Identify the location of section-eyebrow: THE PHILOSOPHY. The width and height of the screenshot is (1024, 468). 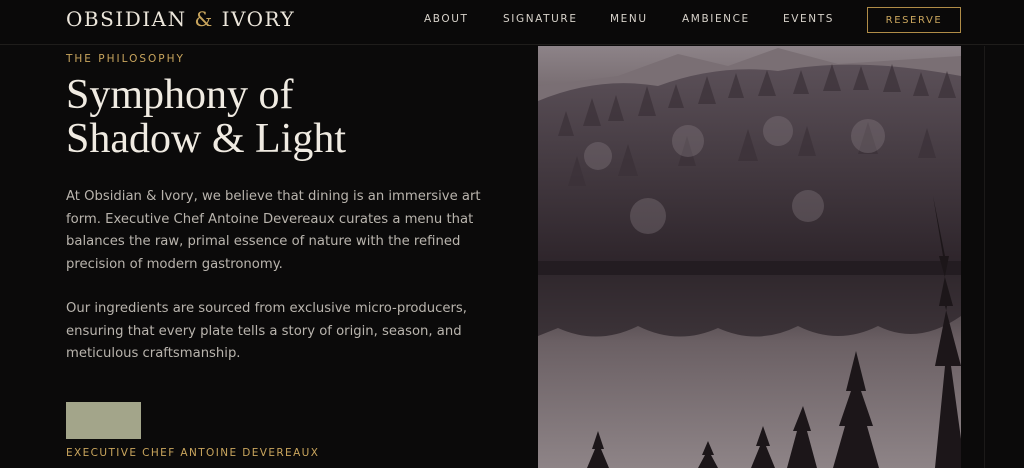
(125, 59).